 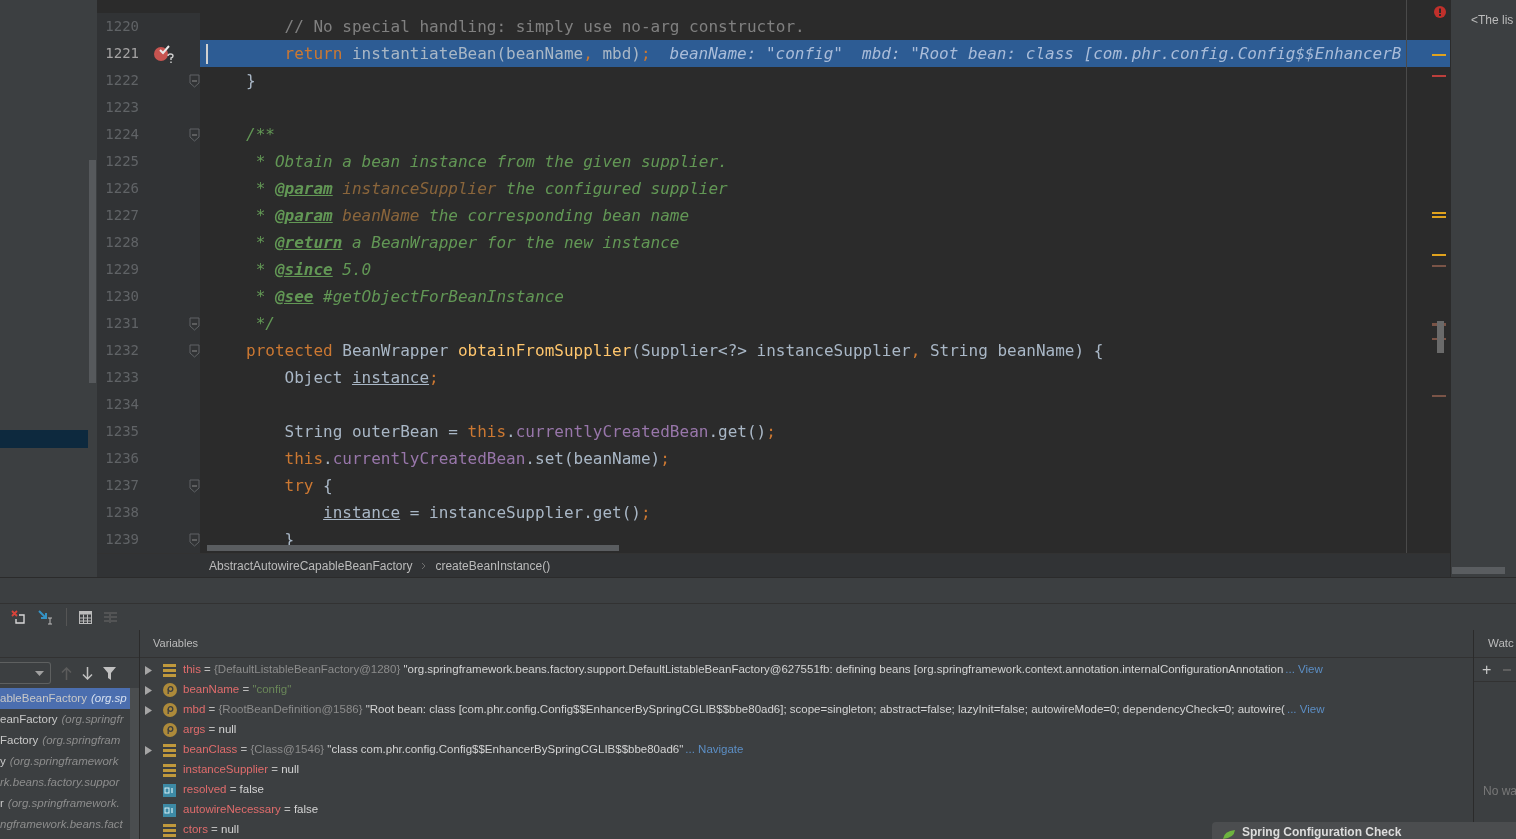 I want to click on breadcrumb: AbstractAutowireCapableBeanFactory, so click(x=311, y=565).